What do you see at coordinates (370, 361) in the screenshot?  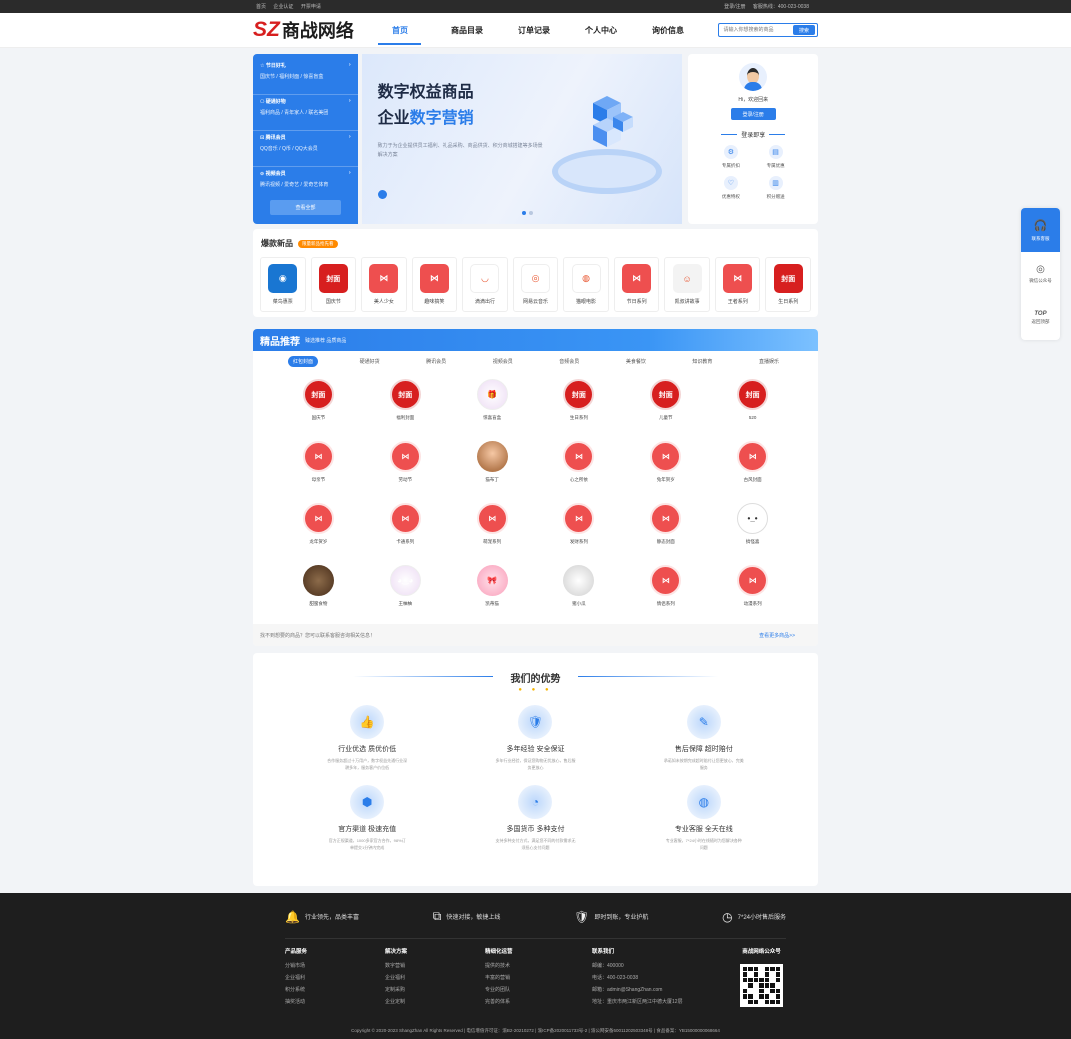 I see `tab-2: 硬通好货` at bounding box center [370, 361].